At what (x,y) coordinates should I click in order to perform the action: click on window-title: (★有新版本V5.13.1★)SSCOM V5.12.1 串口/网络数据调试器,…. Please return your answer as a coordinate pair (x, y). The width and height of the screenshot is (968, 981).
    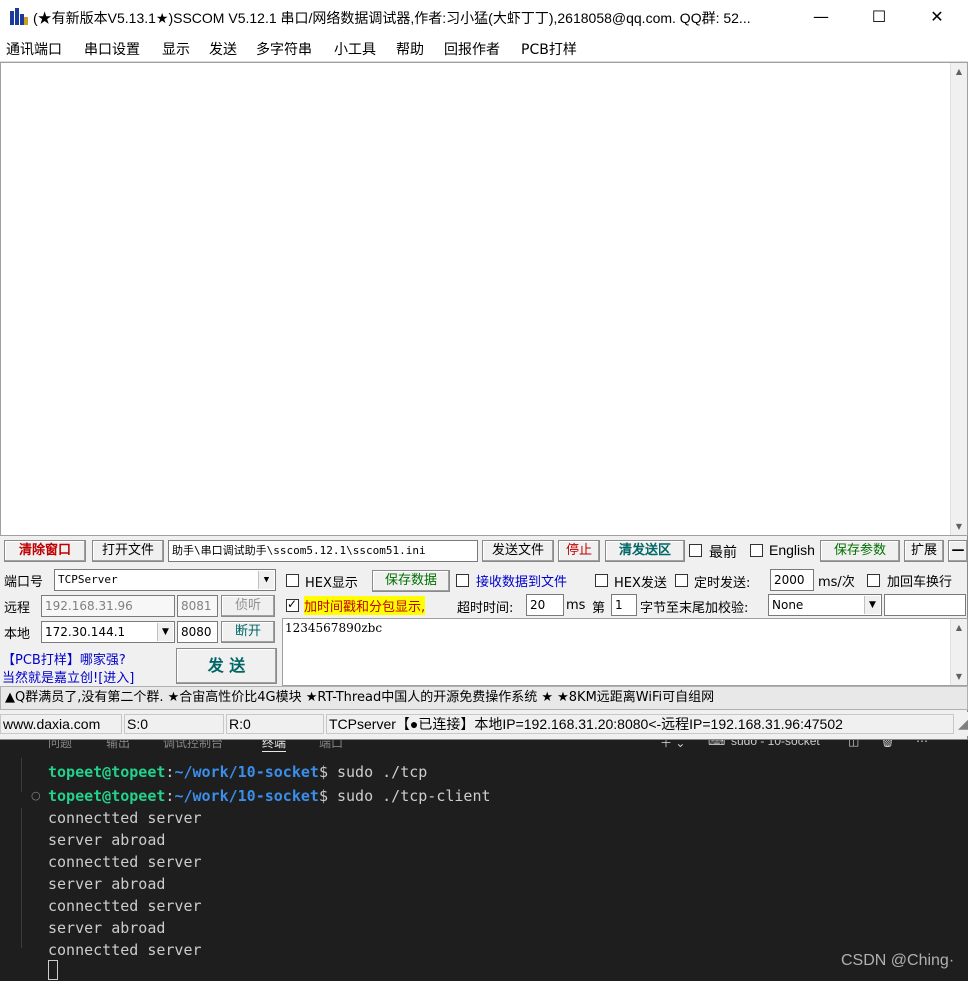
    Looking at the image, I should click on (392, 18).